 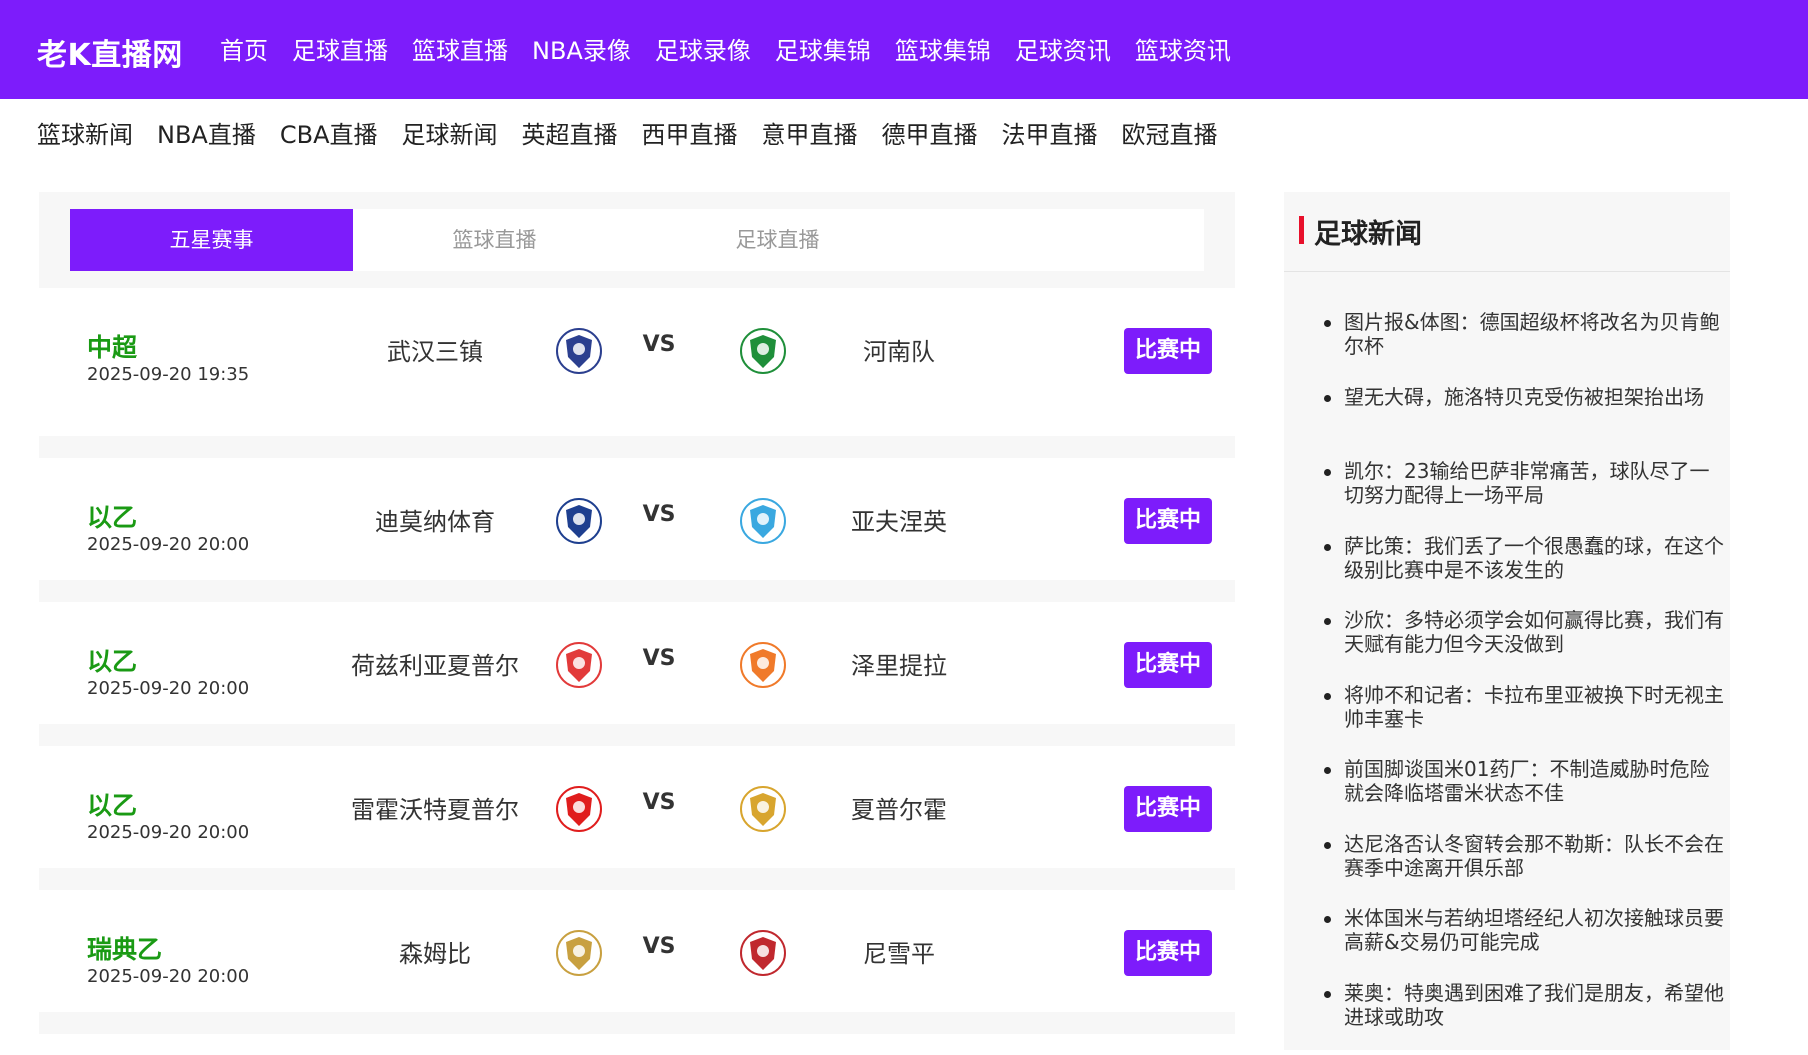 I want to click on nav-football-replay: 足球录像, so click(x=703, y=51).